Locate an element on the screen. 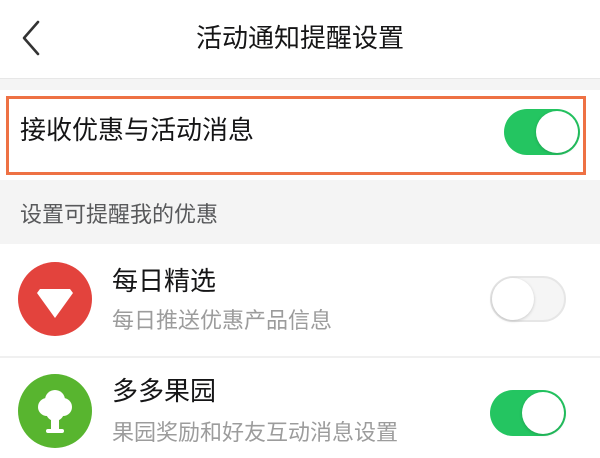  diamond-icon is located at coordinates (55, 299).